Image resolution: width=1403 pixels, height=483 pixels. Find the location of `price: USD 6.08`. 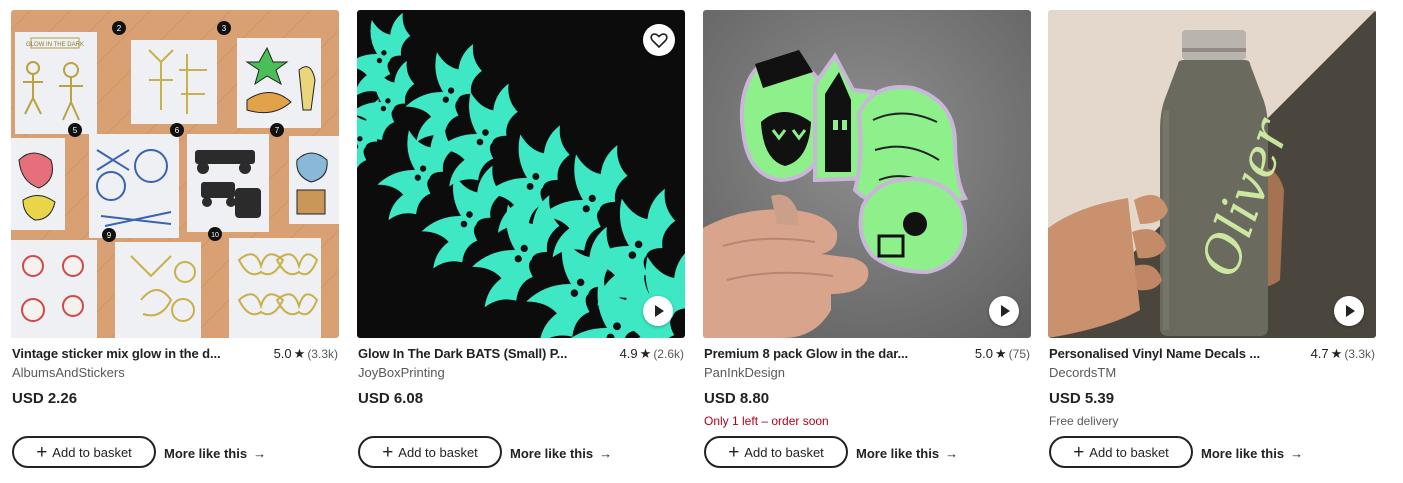

price: USD 6.08 is located at coordinates (391, 398).